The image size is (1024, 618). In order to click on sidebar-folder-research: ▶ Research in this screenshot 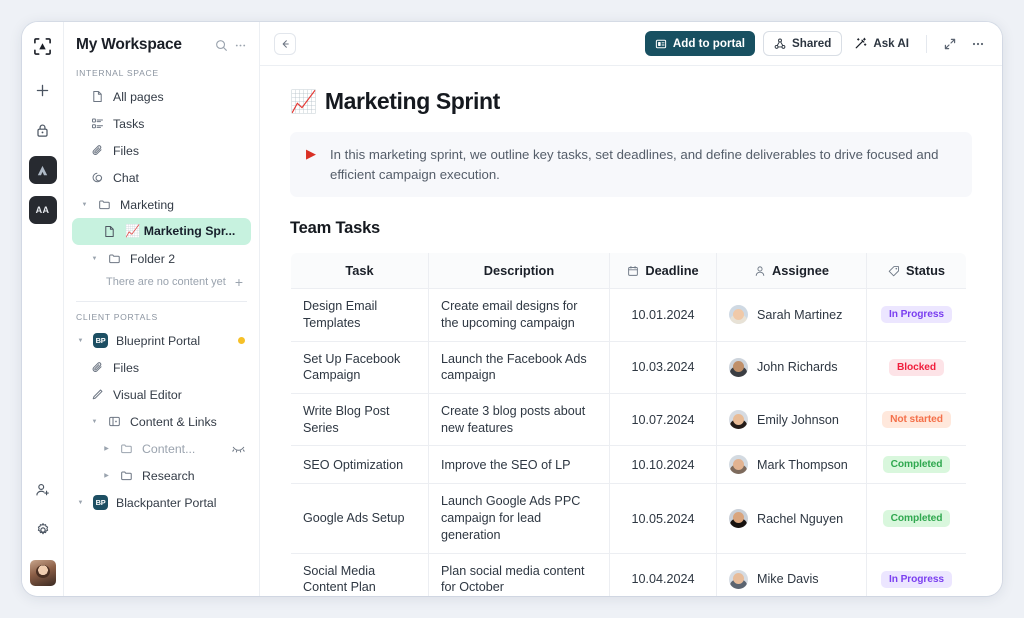, I will do `click(161, 475)`.